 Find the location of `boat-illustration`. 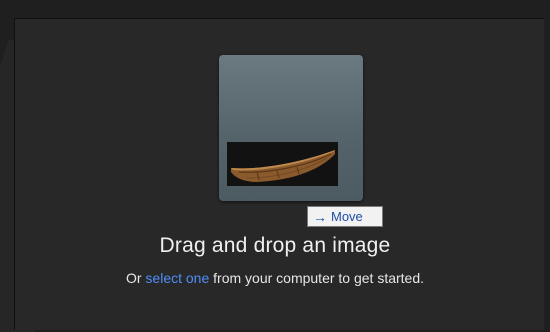

boat-illustration is located at coordinates (282, 164).